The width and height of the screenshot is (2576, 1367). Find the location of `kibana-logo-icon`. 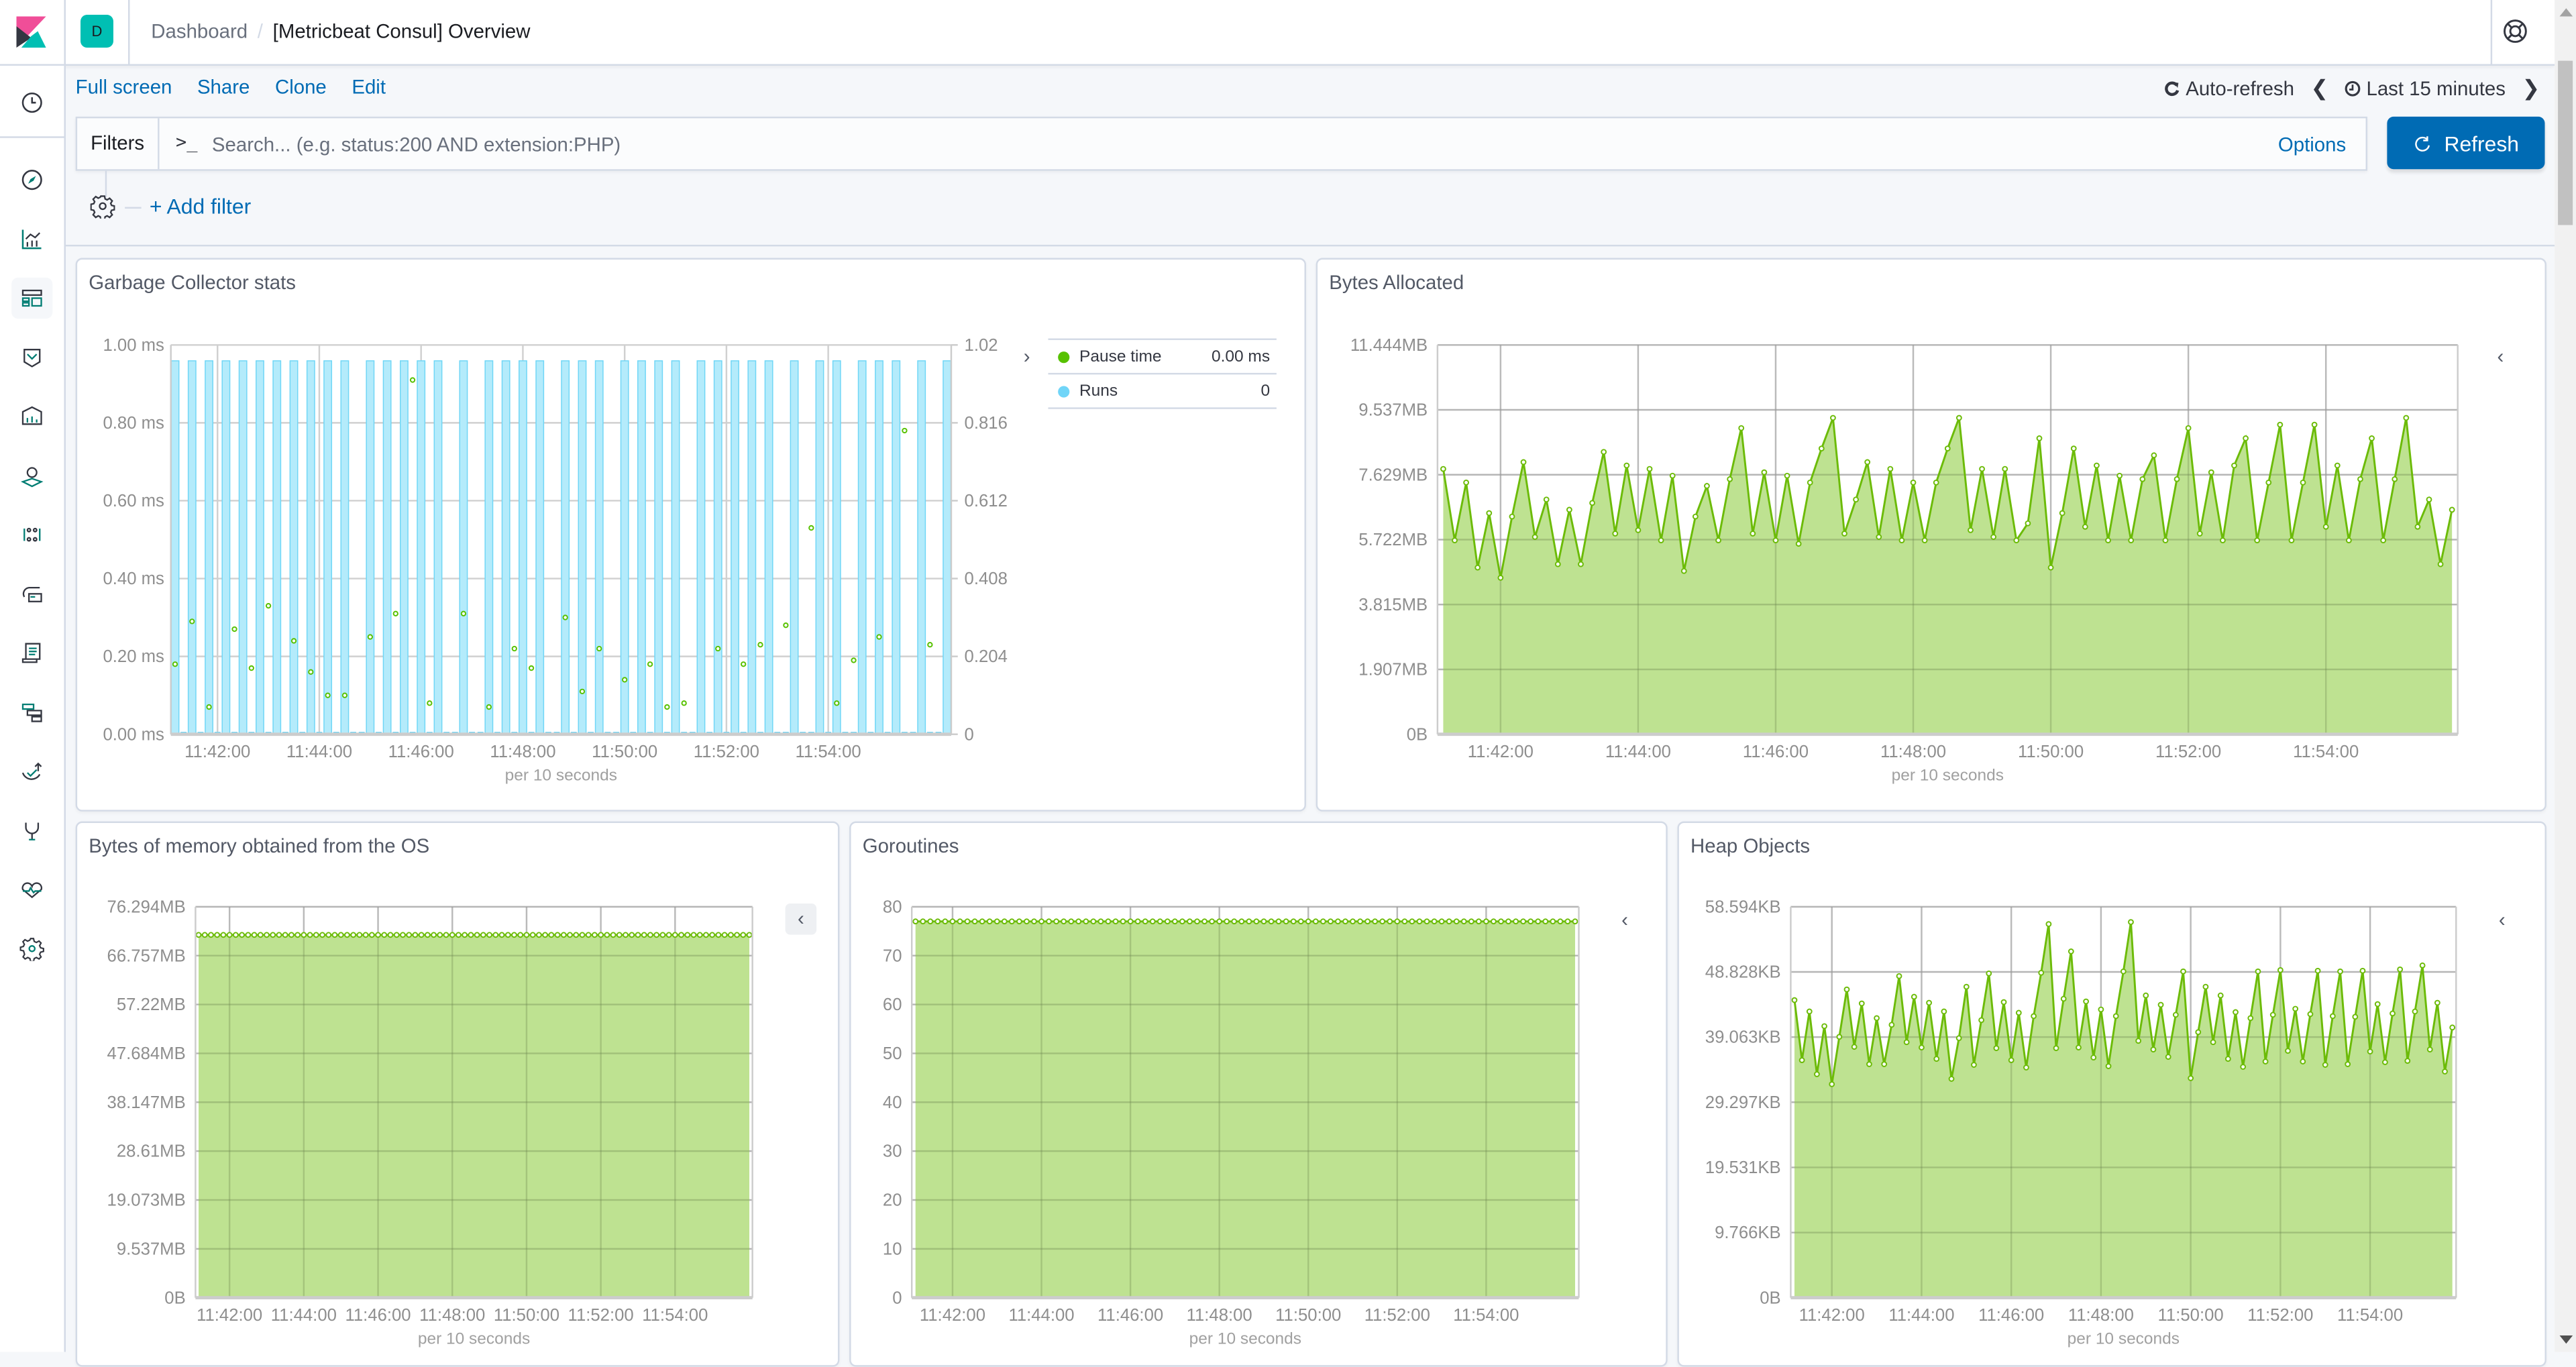

kibana-logo-icon is located at coordinates (31, 32).